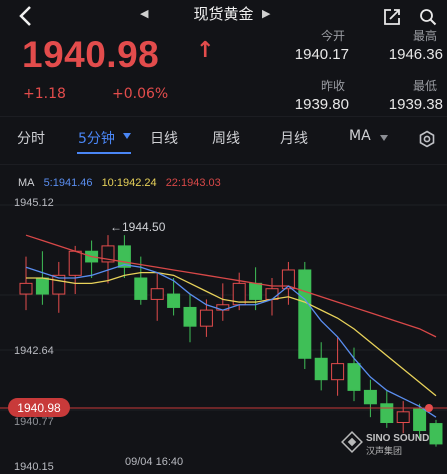 Image resolution: width=447 pixels, height=474 pixels. I want to click on ma22-value: 22:1943.03, so click(193, 183).